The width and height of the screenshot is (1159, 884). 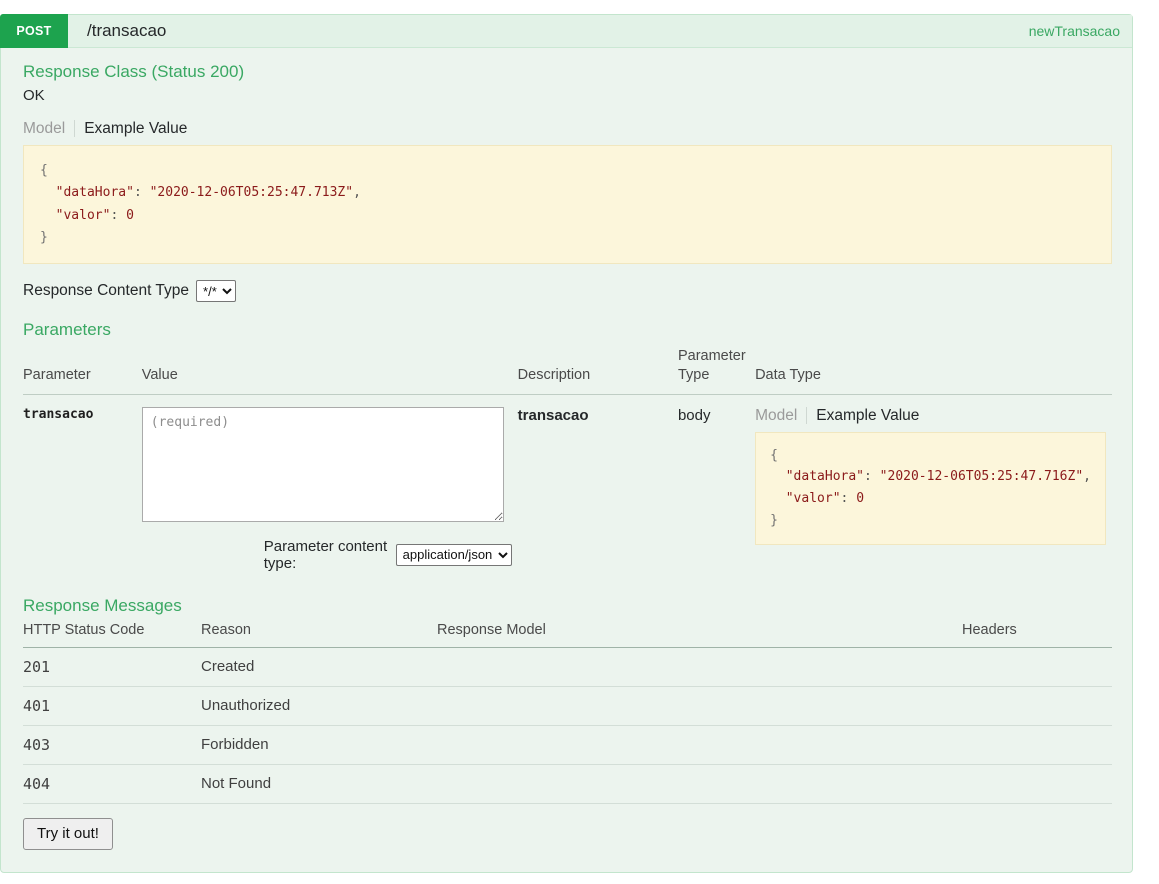 I want to click on column-header-description: Description, so click(x=597, y=370).